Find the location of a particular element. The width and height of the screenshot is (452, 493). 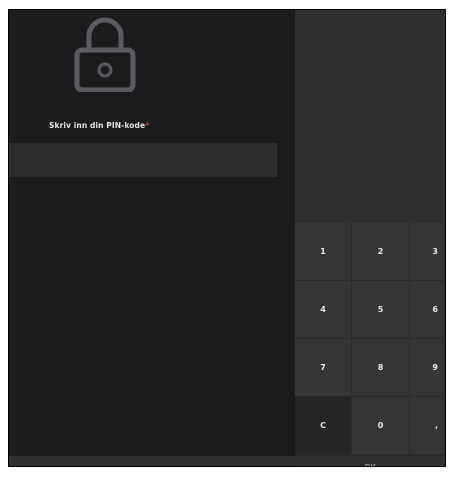

key-7: 7 is located at coordinates (323, 368).